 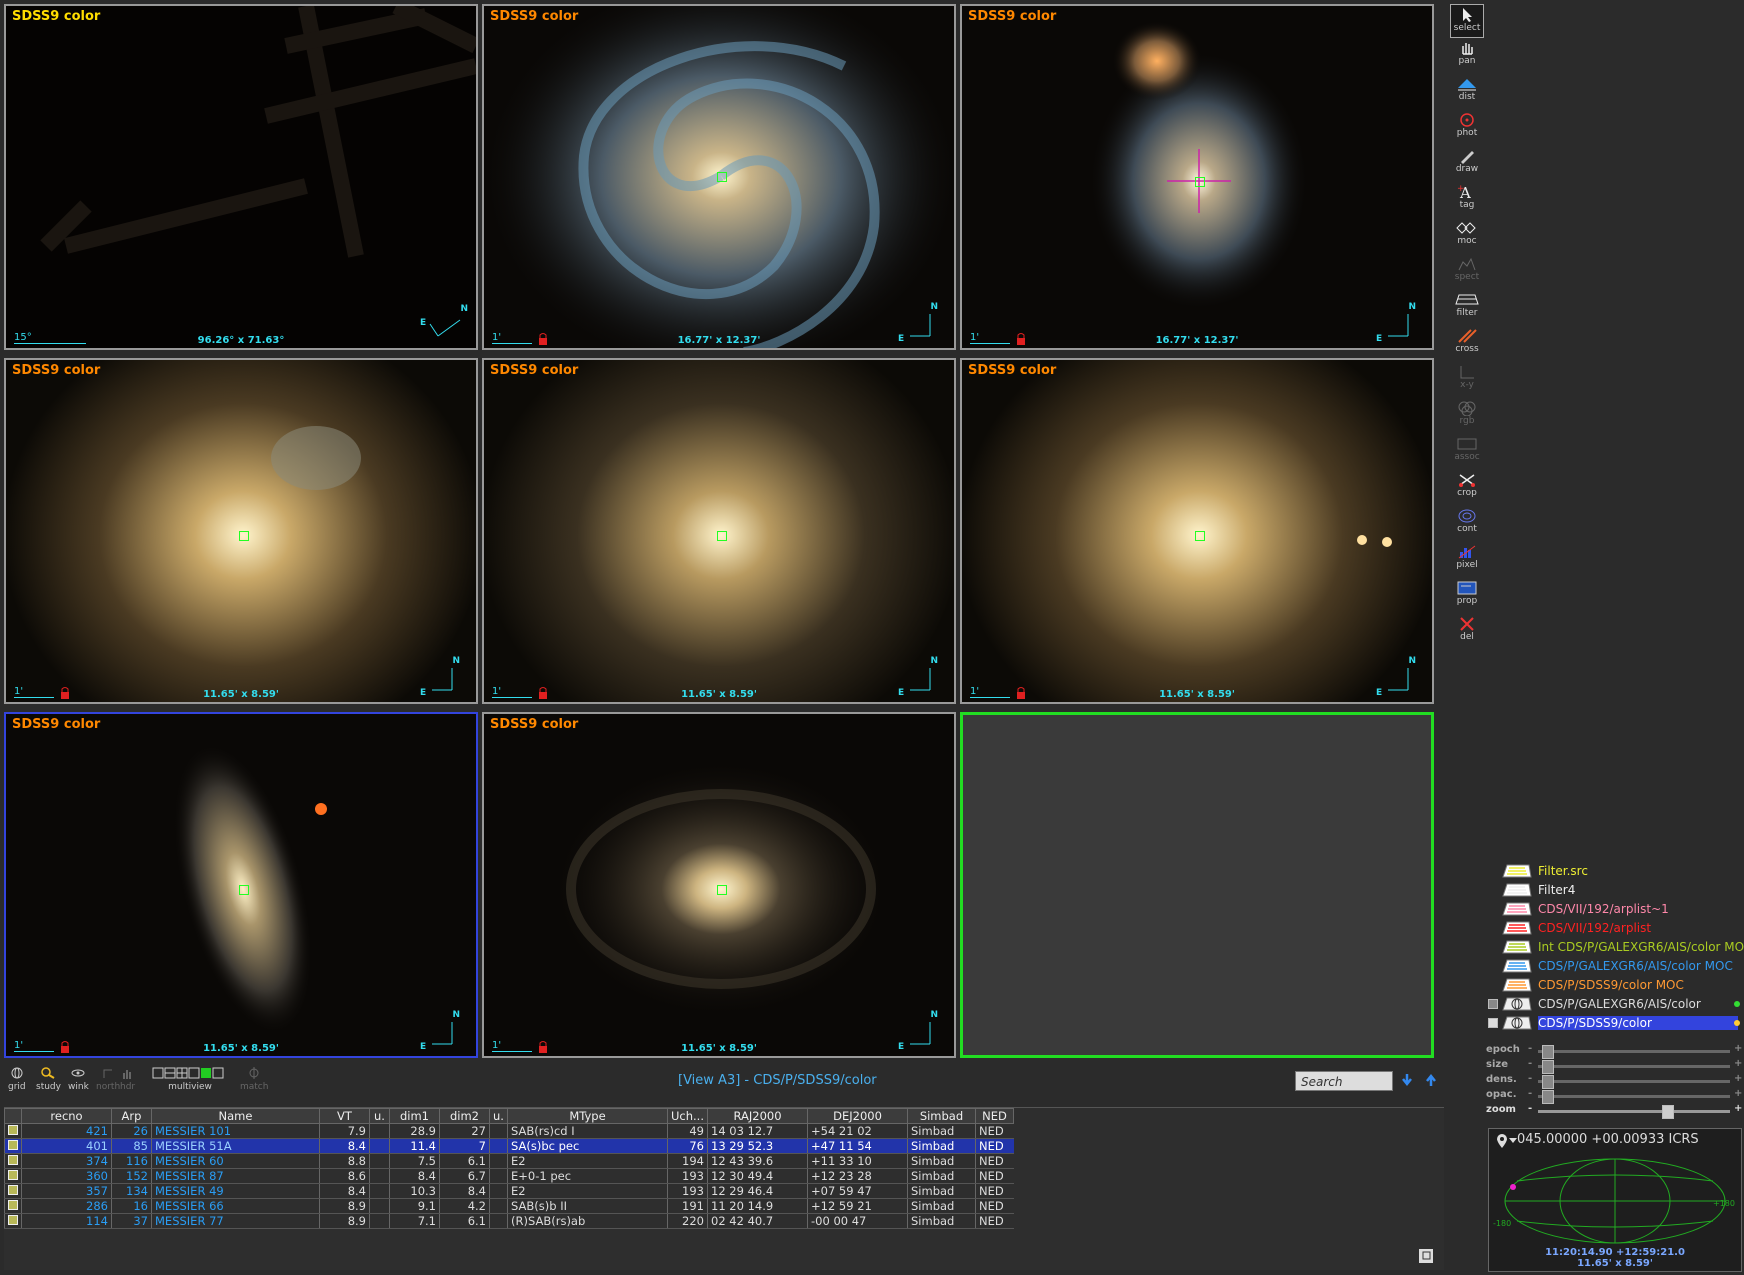 What do you see at coordinates (1616, 909) in the screenshot?
I see `layer-item: CDS/VII/192/arplist~1` at bounding box center [1616, 909].